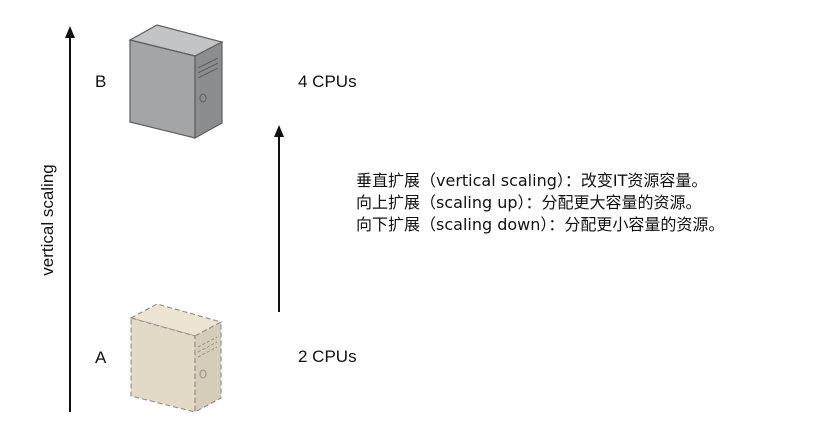  What do you see at coordinates (327, 356) in the screenshot?
I see `server-a-cpus-label: 2 CPUs` at bounding box center [327, 356].